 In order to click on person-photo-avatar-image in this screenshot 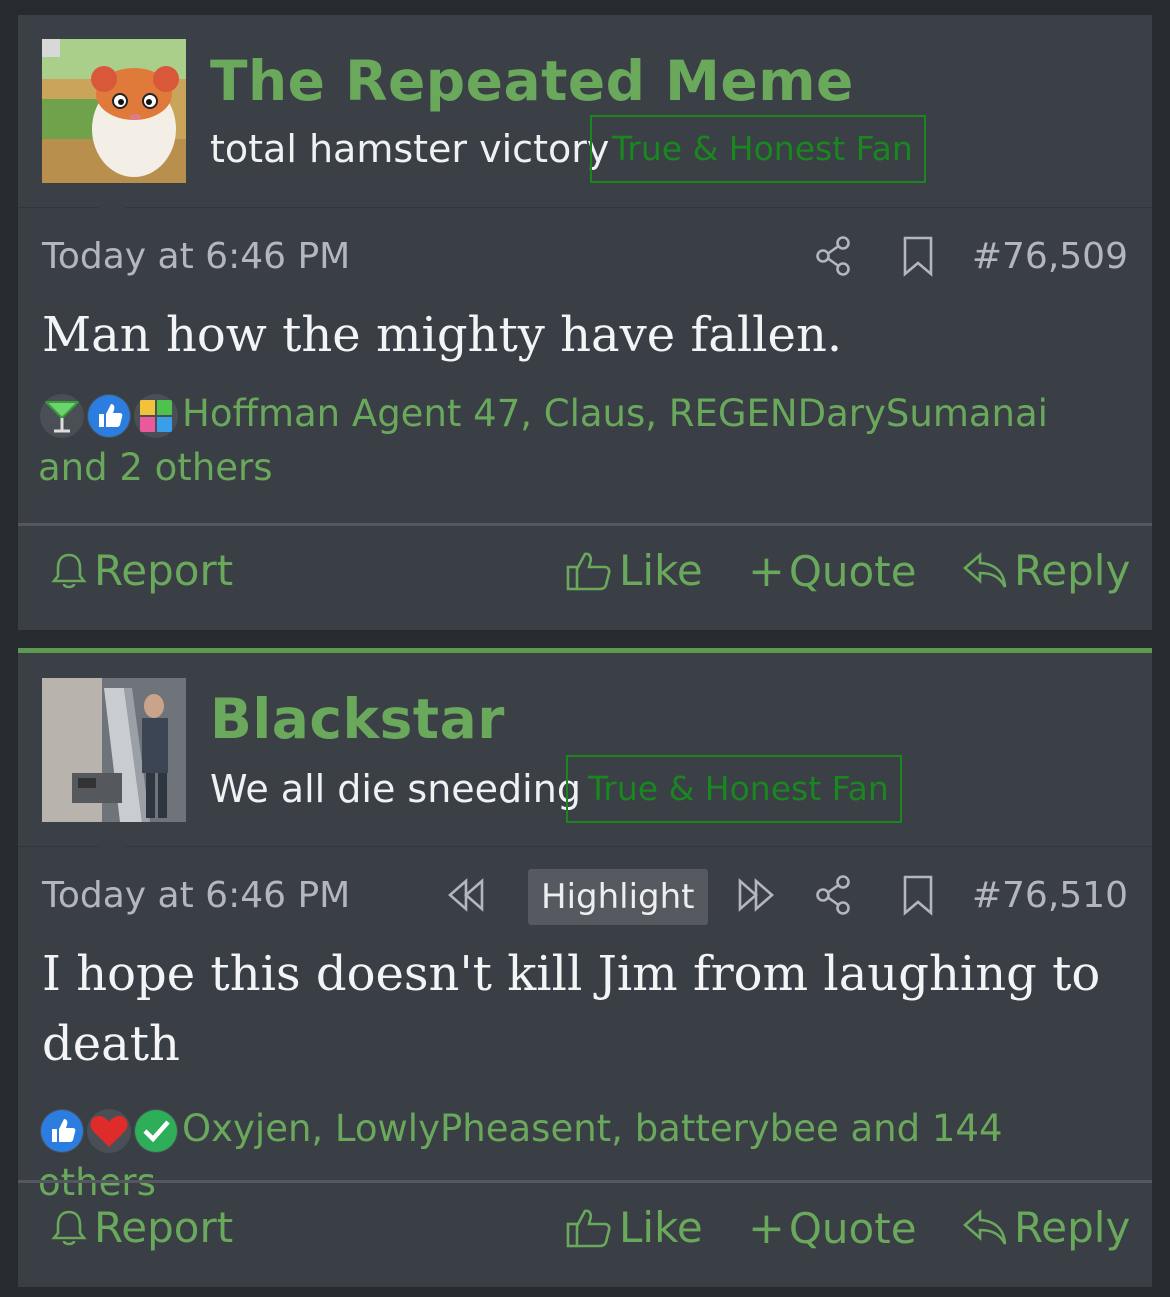, I will do `click(114, 750)`.